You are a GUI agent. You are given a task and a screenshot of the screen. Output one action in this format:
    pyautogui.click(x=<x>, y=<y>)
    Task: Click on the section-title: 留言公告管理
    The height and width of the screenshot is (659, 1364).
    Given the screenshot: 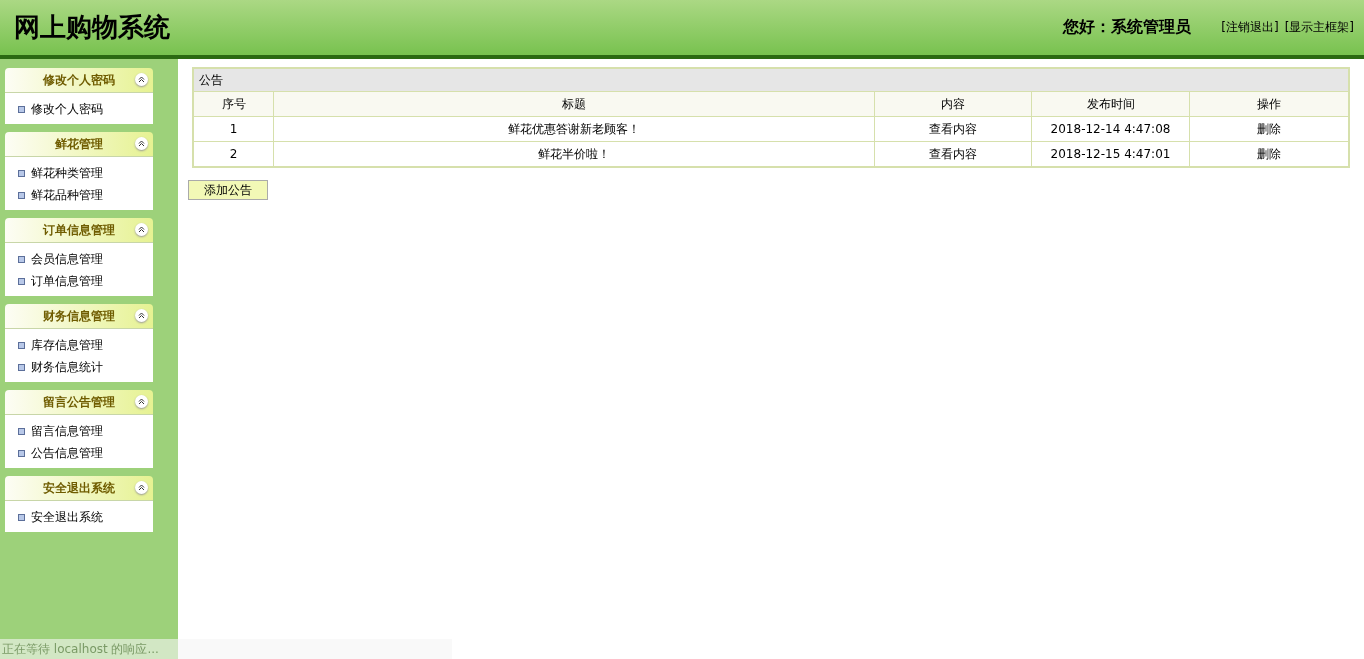 What is the action you would take?
    pyautogui.click(x=79, y=402)
    